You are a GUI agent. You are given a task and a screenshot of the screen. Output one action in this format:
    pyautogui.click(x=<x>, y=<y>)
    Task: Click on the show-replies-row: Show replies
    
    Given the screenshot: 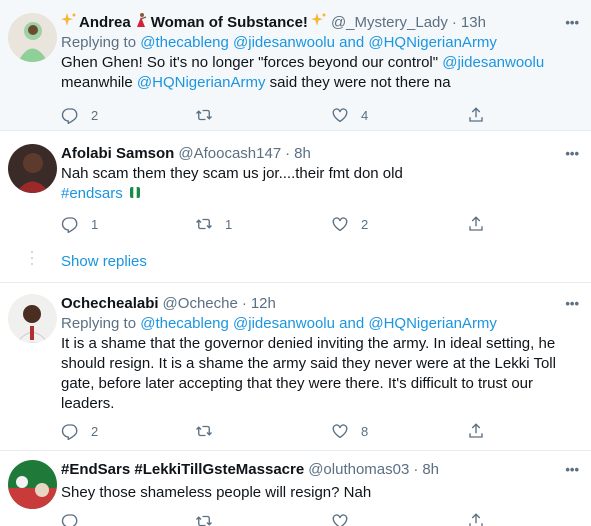 What is the action you would take?
    pyautogui.click(x=295, y=263)
    